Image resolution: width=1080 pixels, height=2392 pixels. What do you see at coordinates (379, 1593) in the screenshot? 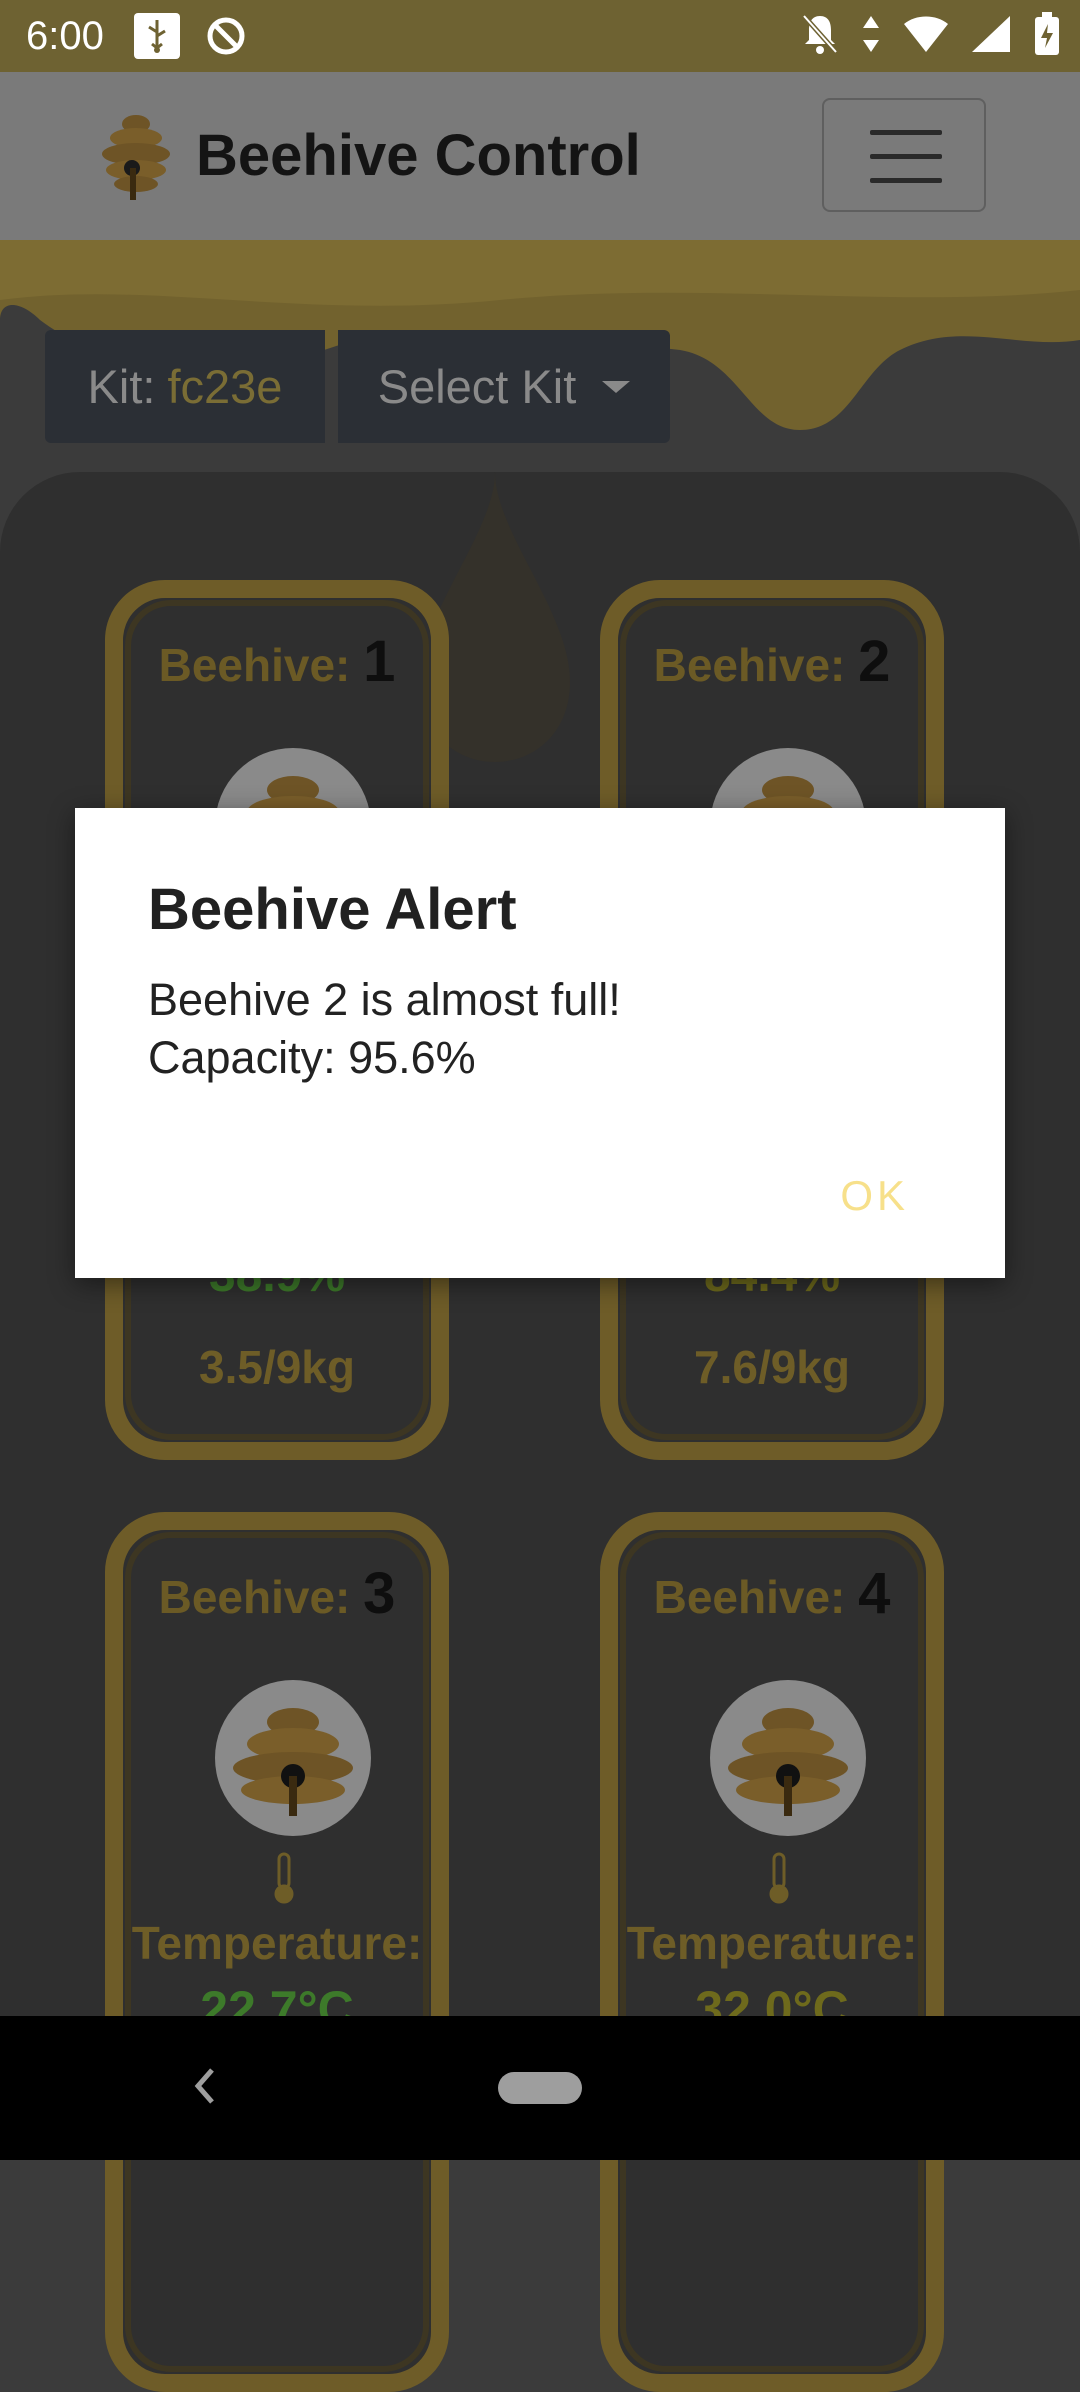
I see `hive-number: 3` at bounding box center [379, 1593].